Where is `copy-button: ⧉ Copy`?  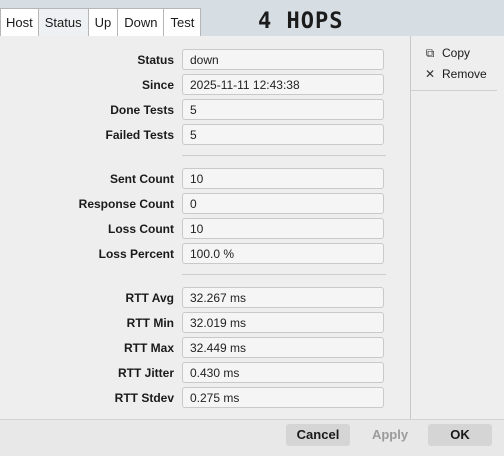
copy-button: ⧉ Copy is located at coordinates (447, 53).